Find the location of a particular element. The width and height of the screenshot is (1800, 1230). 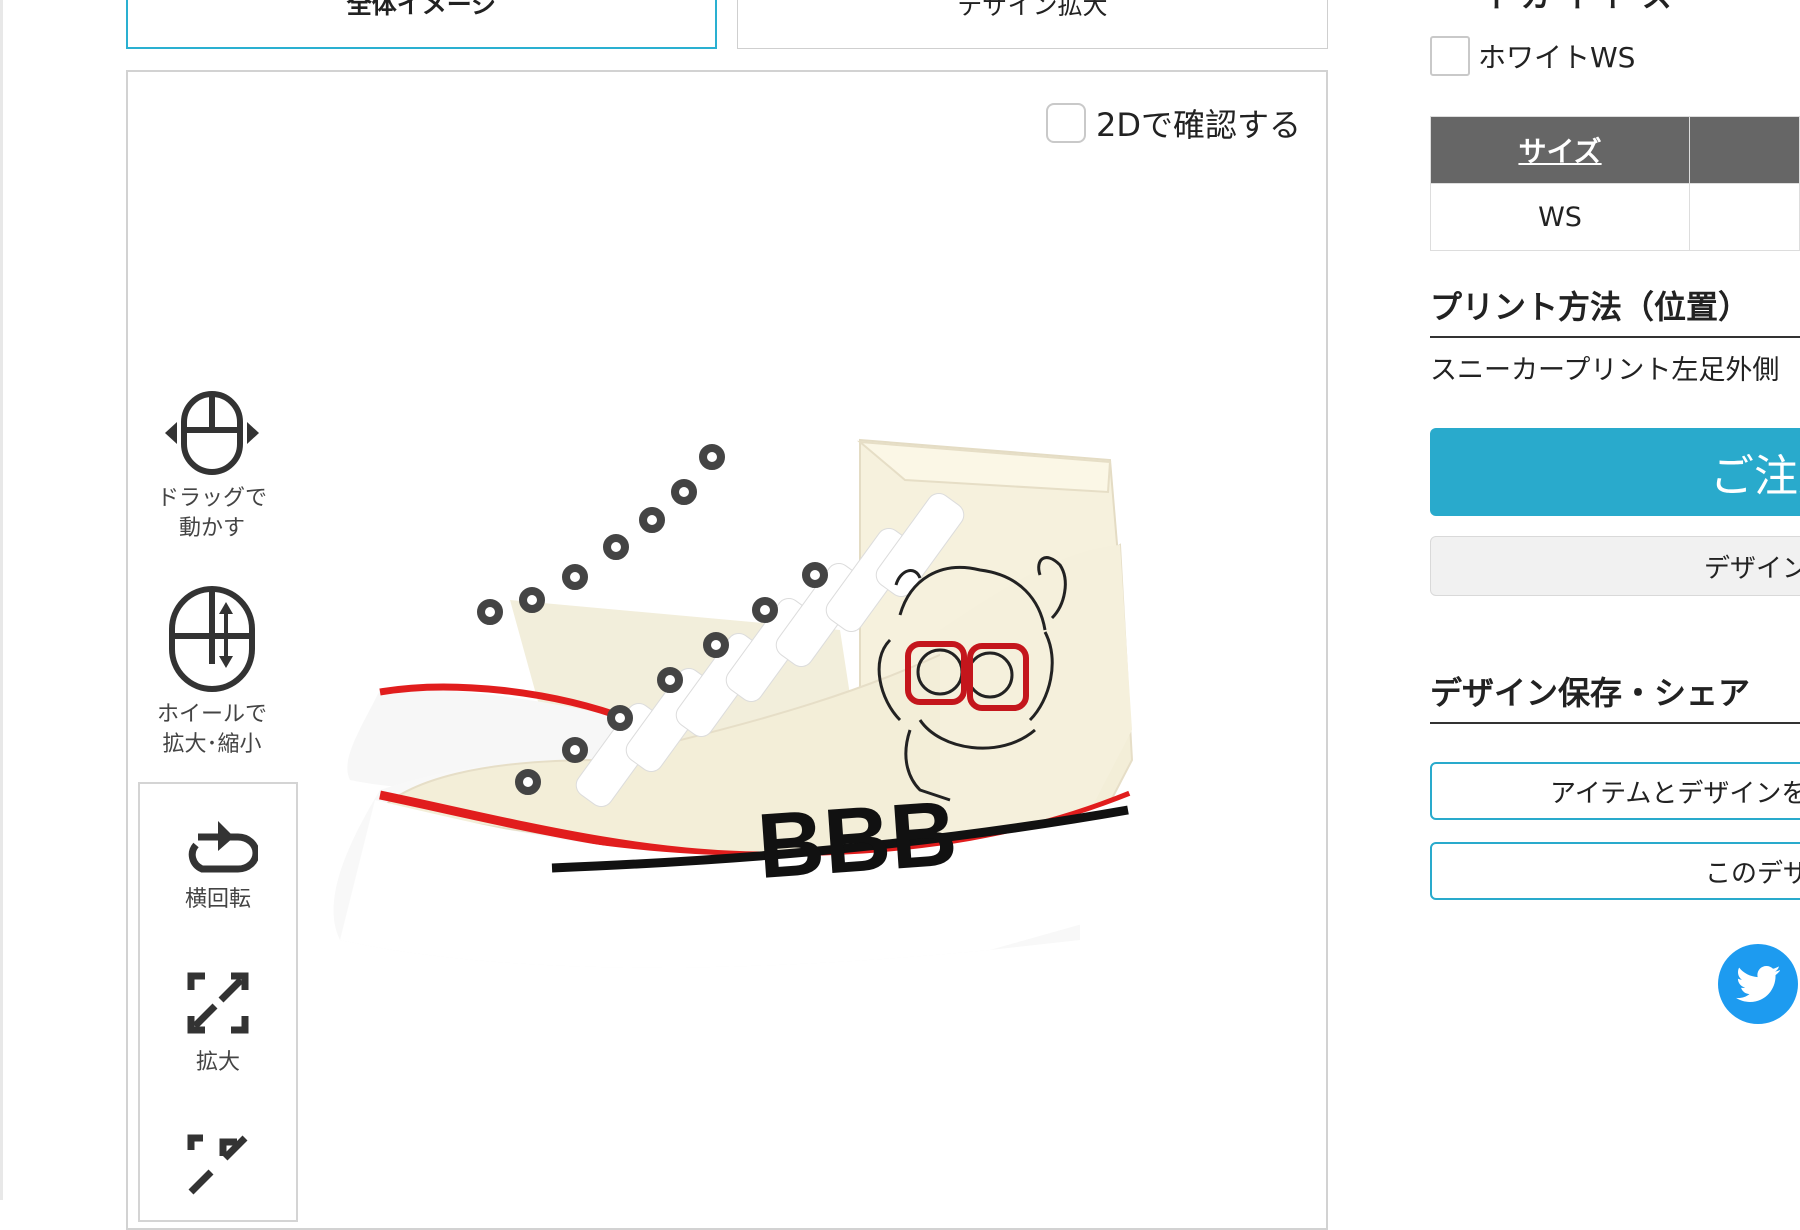

twitter-icon is located at coordinates (1758, 983).